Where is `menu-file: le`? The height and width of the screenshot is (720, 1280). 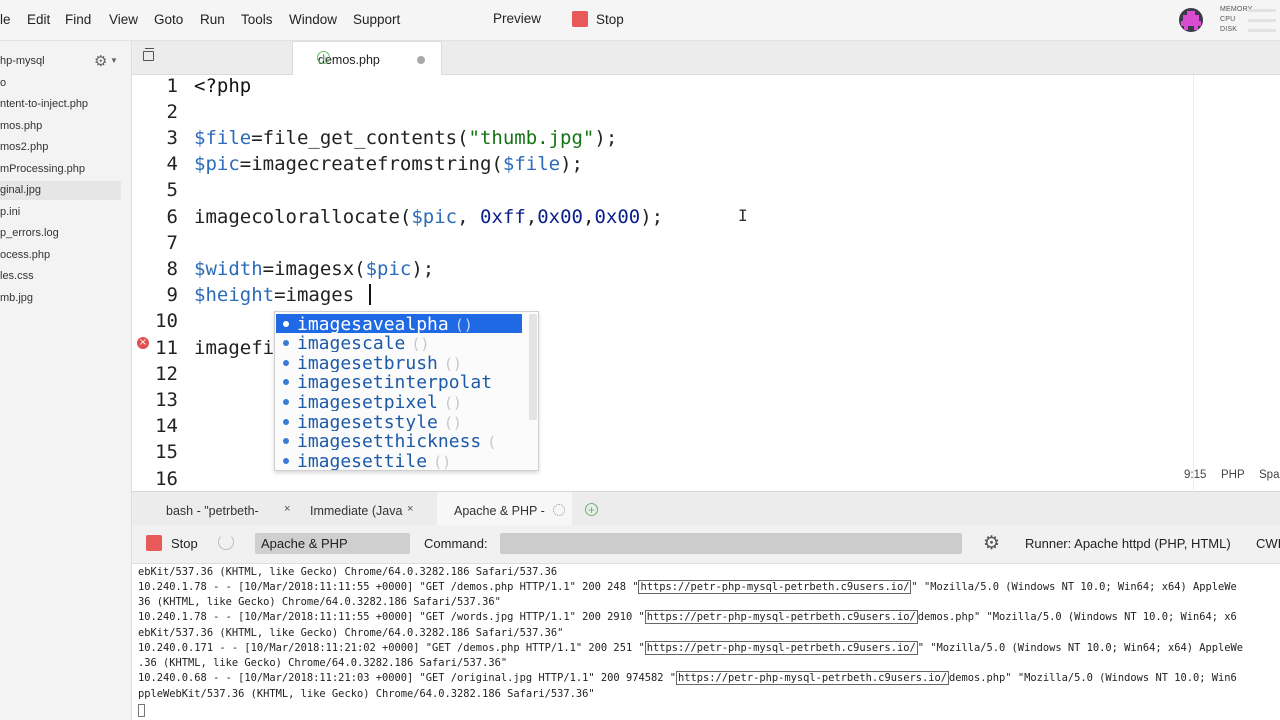 menu-file: le is located at coordinates (5, 19).